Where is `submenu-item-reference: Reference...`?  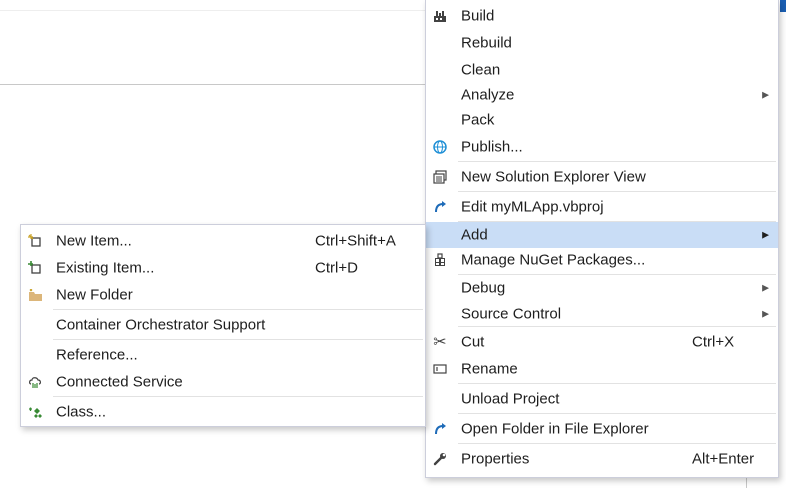 submenu-item-reference: Reference... is located at coordinates (223, 355).